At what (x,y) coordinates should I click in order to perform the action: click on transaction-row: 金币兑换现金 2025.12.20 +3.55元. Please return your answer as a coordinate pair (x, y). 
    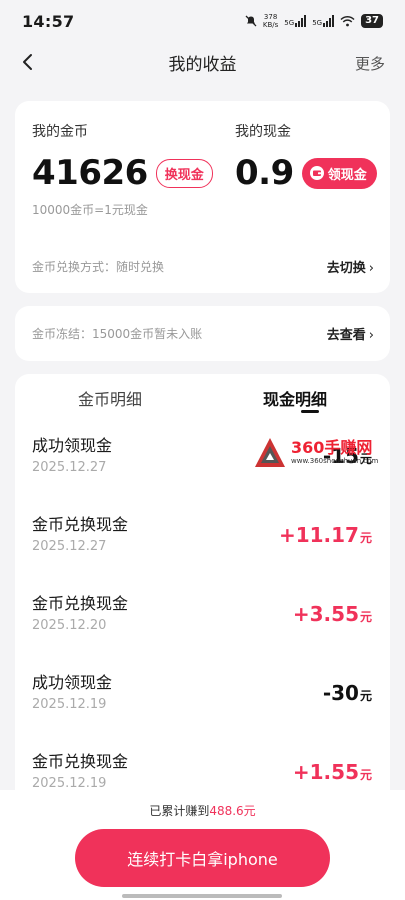
    Looking at the image, I should click on (202, 629).